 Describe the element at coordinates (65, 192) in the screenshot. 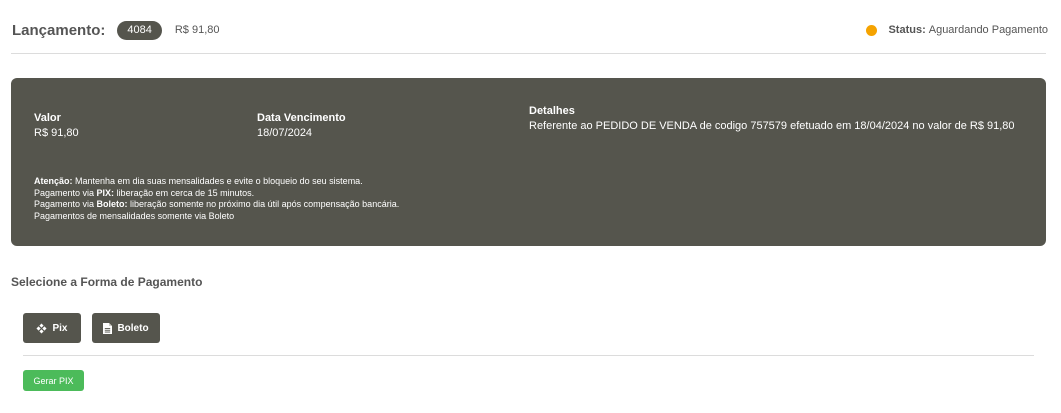

I see `note-pix-prefix: Pagamento via` at that location.